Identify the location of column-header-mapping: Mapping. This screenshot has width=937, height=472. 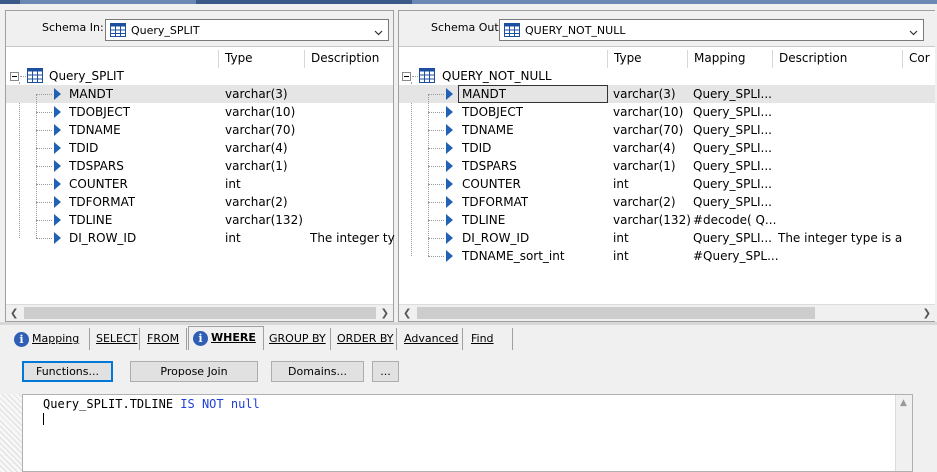
(729, 59).